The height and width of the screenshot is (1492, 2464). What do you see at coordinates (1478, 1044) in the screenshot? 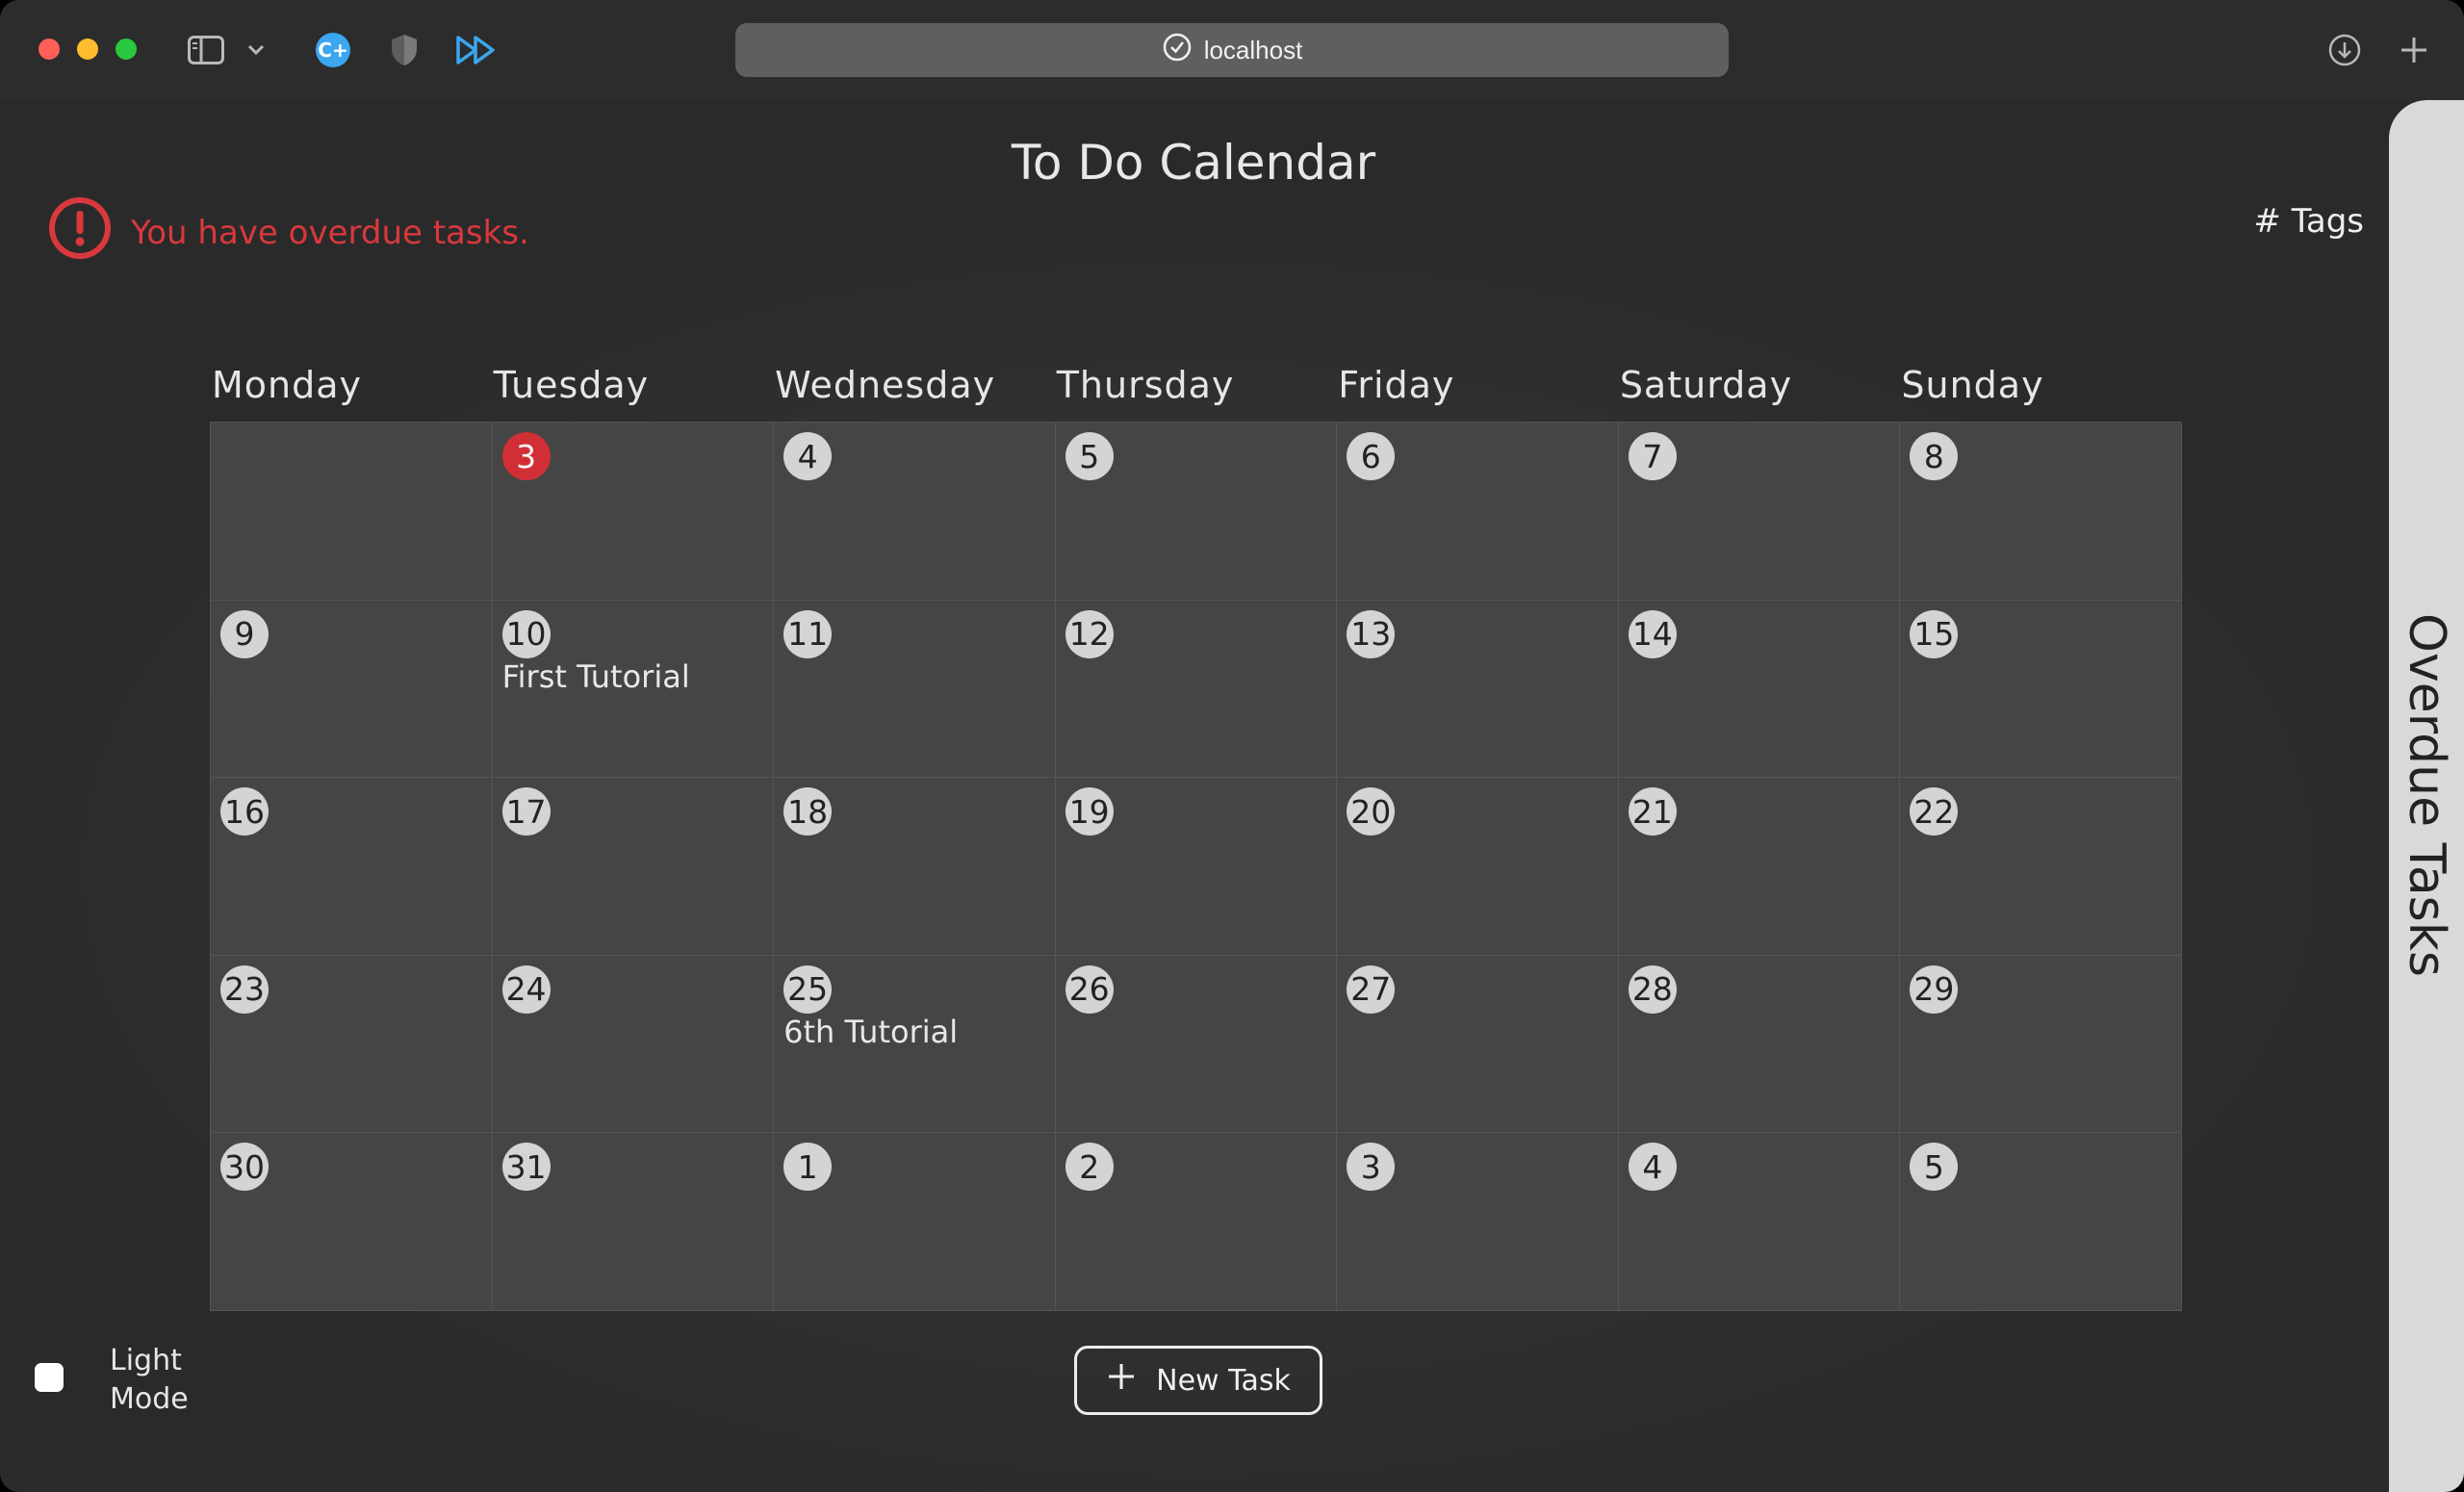
I see `calendar-day-cell: 27` at bounding box center [1478, 1044].